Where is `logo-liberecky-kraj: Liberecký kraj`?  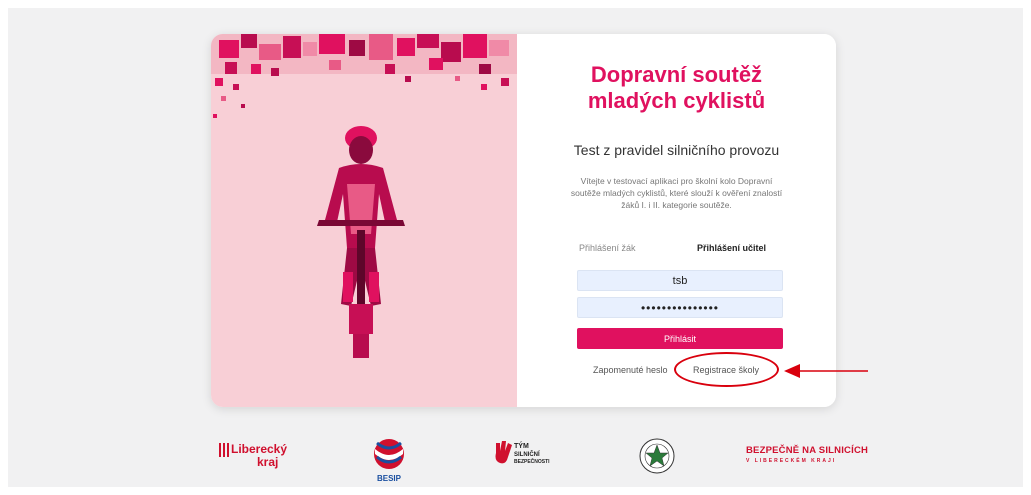
logo-liberecky-kraj: Liberecký kraj is located at coordinates (254, 456).